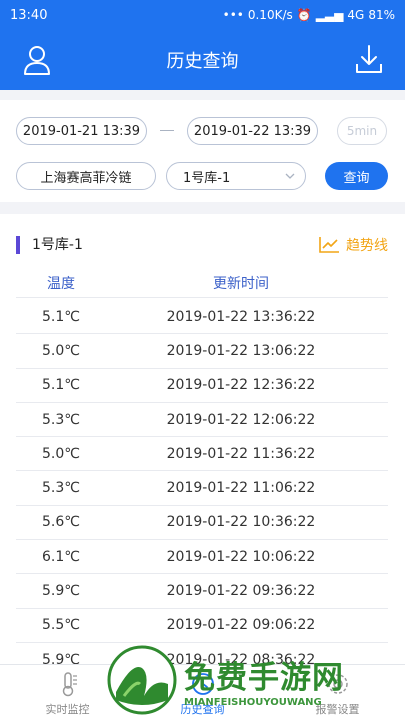 The width and height of the screenshot is (405, 720). Describe the element at coordinates (61, 556) in the screenshot. I see `row-temperature: 6.1℃` at that location.